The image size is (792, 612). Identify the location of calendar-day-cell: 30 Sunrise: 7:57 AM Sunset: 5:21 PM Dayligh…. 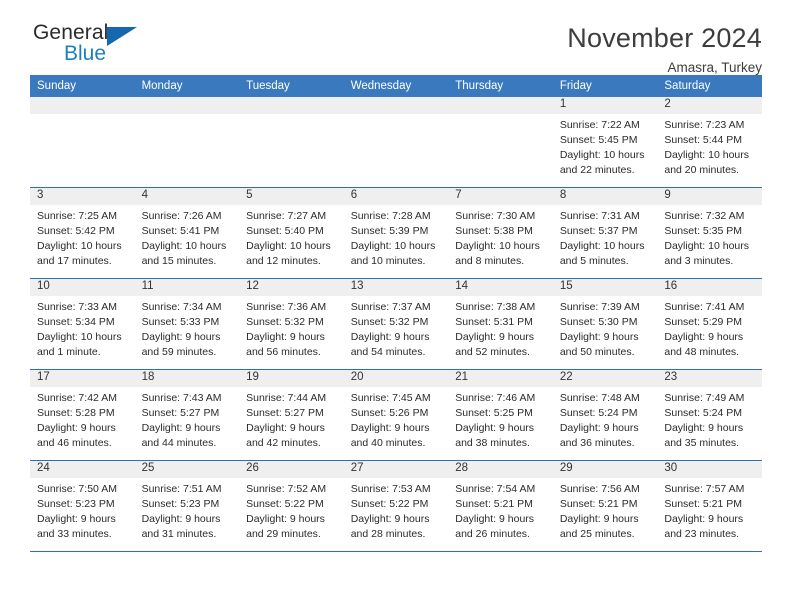
(709, 506).